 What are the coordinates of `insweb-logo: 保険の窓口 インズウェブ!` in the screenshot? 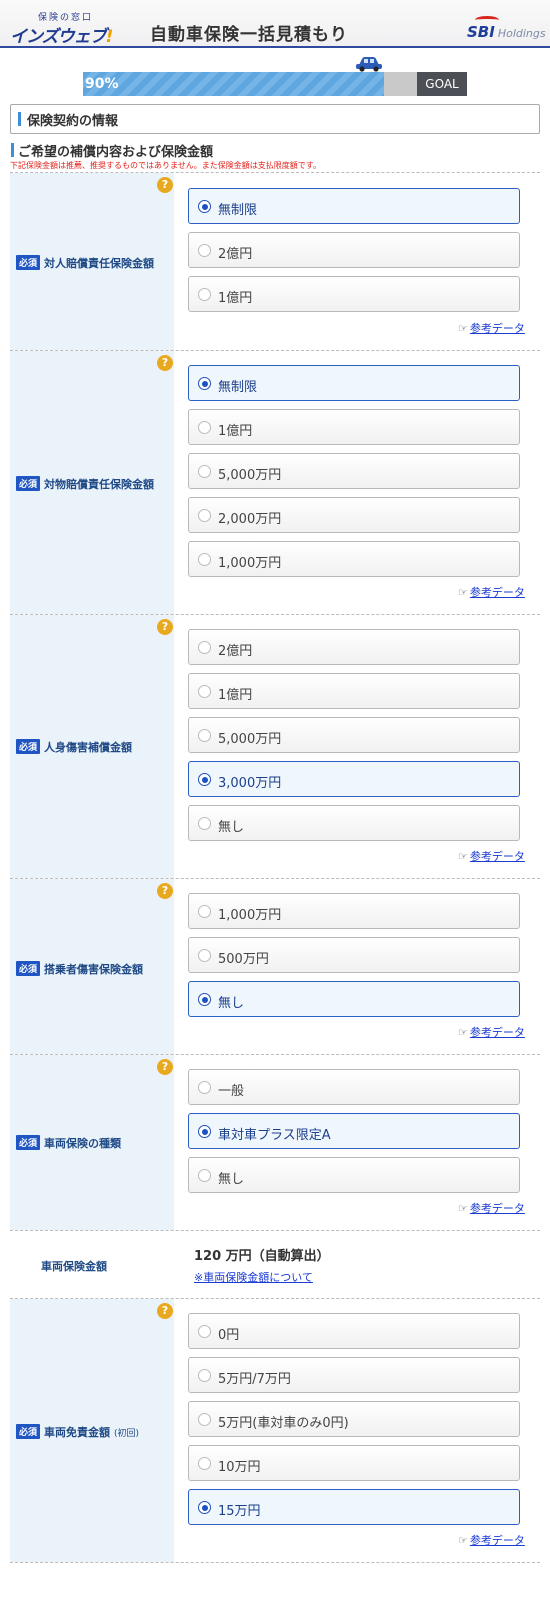 It's located at (66, 28).